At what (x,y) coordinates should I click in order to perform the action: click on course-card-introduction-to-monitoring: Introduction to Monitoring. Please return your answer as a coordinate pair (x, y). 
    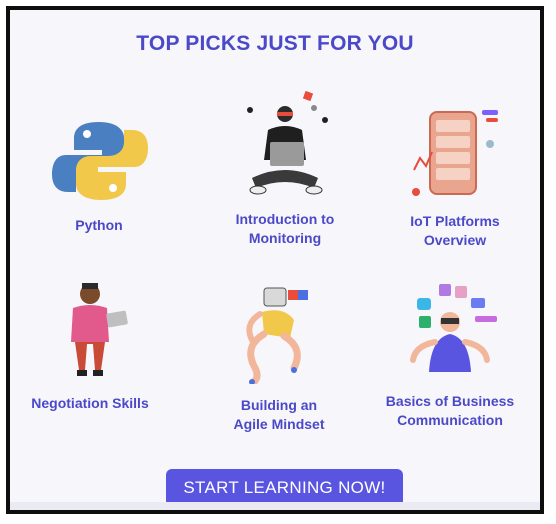
    Looking at the image, I should click on (285, 169).